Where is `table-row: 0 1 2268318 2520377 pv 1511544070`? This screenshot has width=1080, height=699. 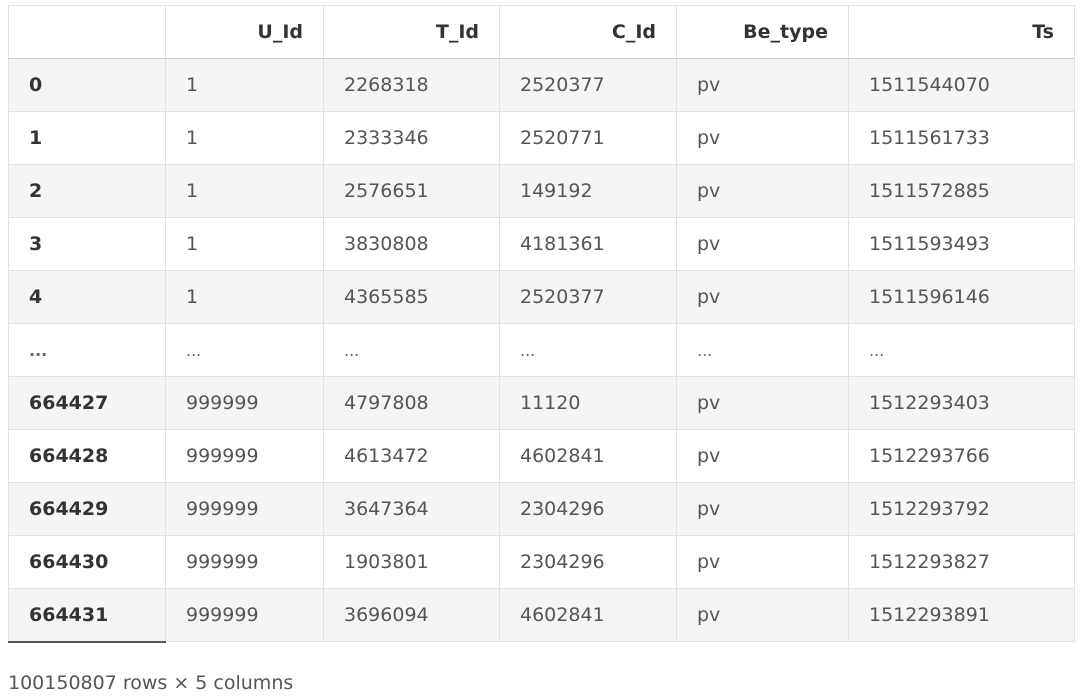
table-row: 0 1 2268318 2520377 pv 1511544070 is located at coordinates (541, 85).